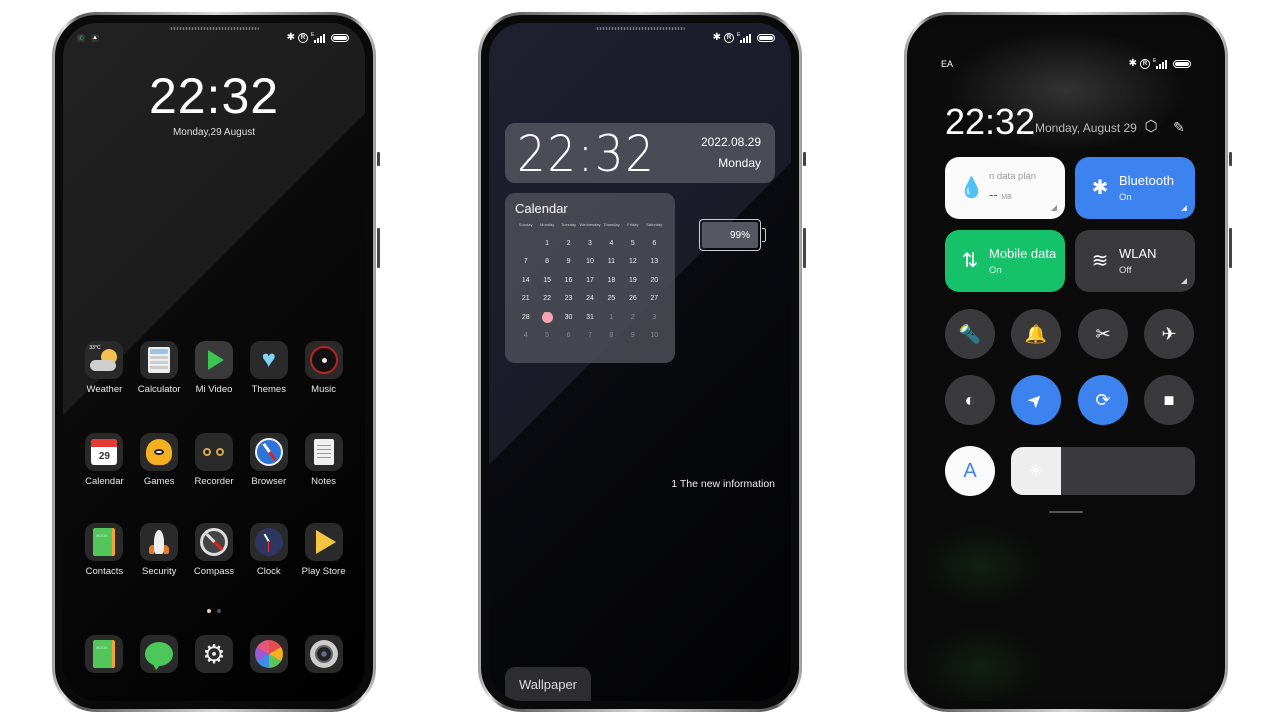 Image resolution: width=1280 pixels, height=720 pixels. What do you see at coordinates (632, 262) in the screenshot?
I see `calendar-day: 12` at bounding box center [632, 262].